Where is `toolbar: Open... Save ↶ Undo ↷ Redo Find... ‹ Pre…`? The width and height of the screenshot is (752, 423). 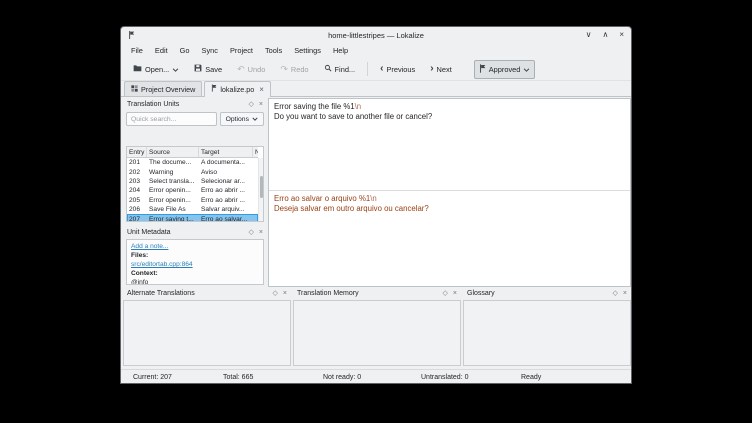
toolbar: Open... Save ↶ Undo ↷ Redo Find... ‹ Pre… is located at coordinates (376, 69).